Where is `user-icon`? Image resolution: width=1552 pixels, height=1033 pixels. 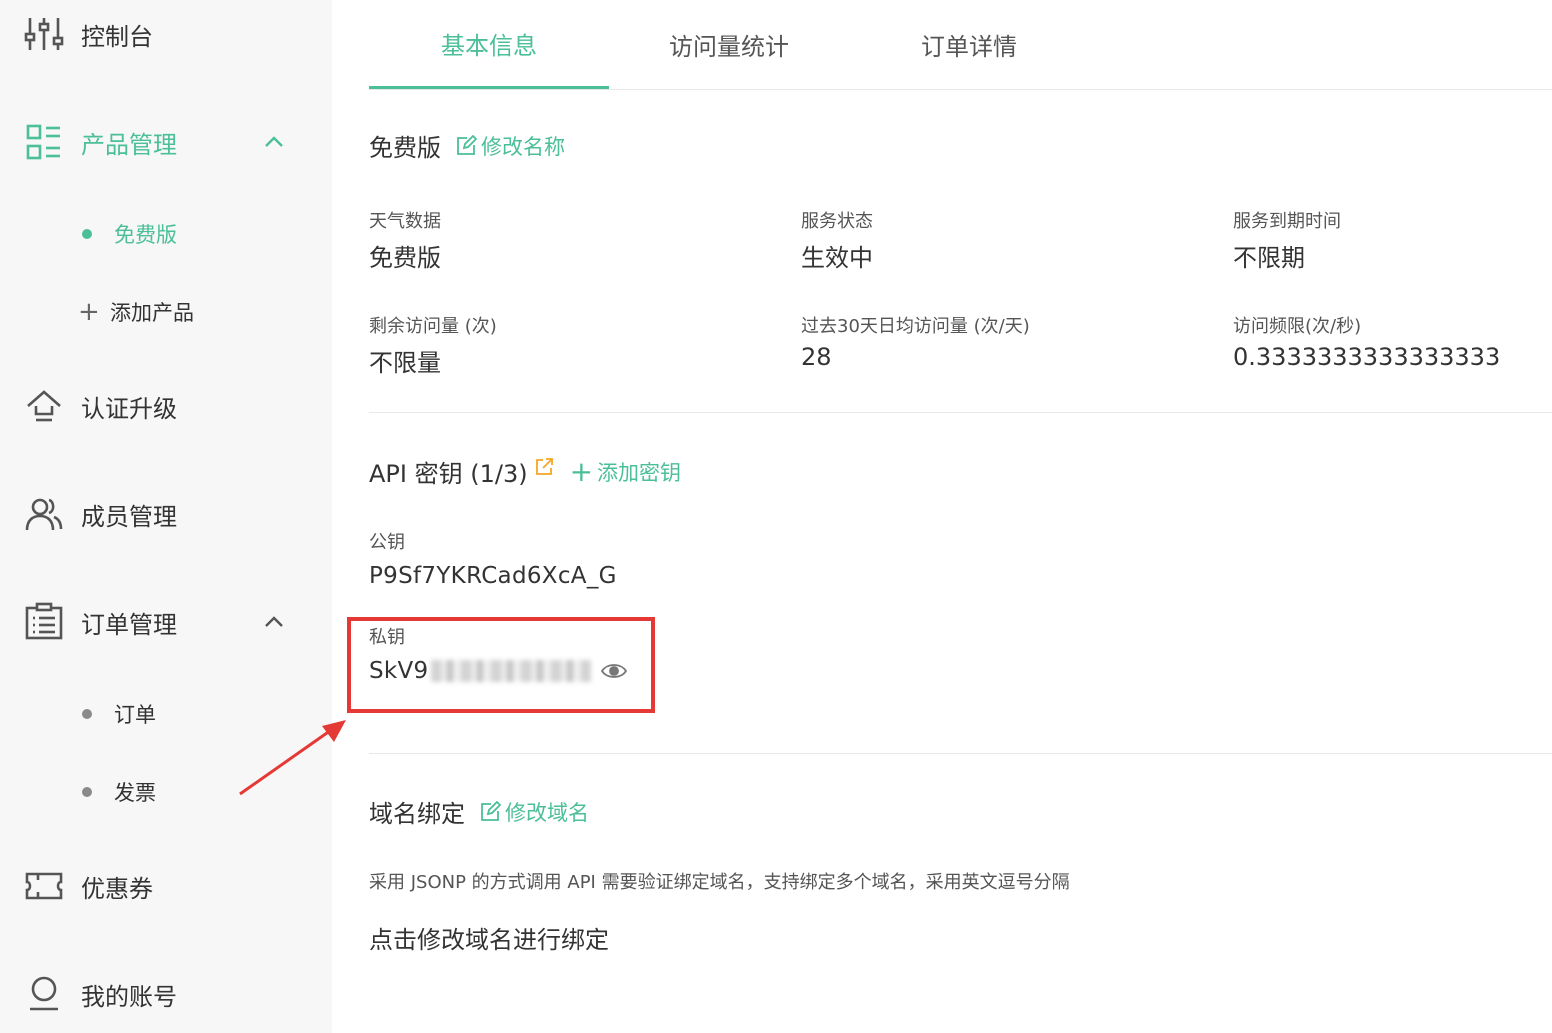
user-icon is located at coordinates (44, 994).